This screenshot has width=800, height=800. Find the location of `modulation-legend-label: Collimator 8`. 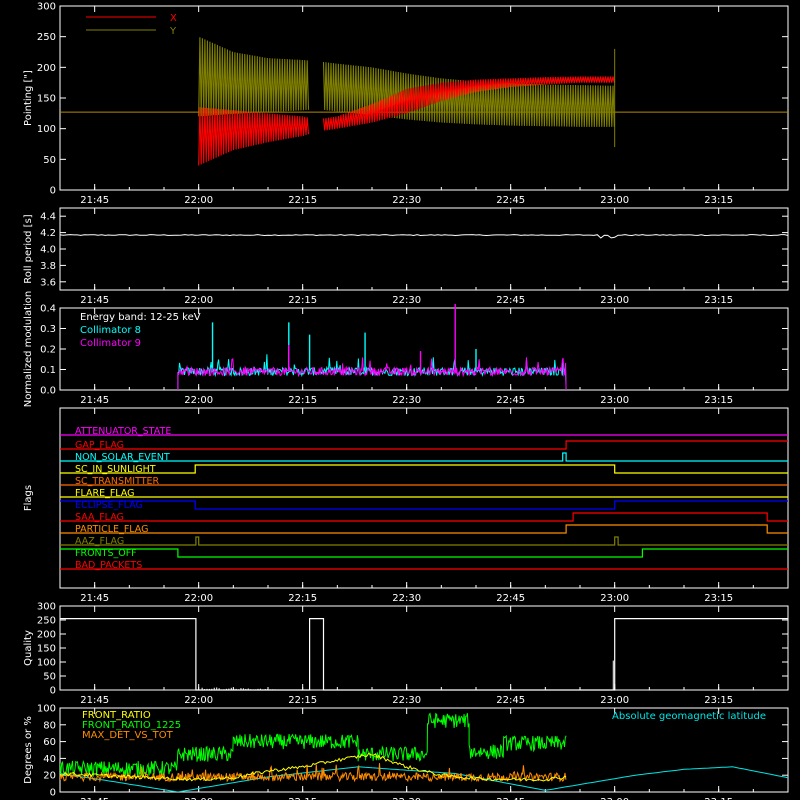

modulation-legend-label: Collimator 8 is located at coordinates (110, 330).